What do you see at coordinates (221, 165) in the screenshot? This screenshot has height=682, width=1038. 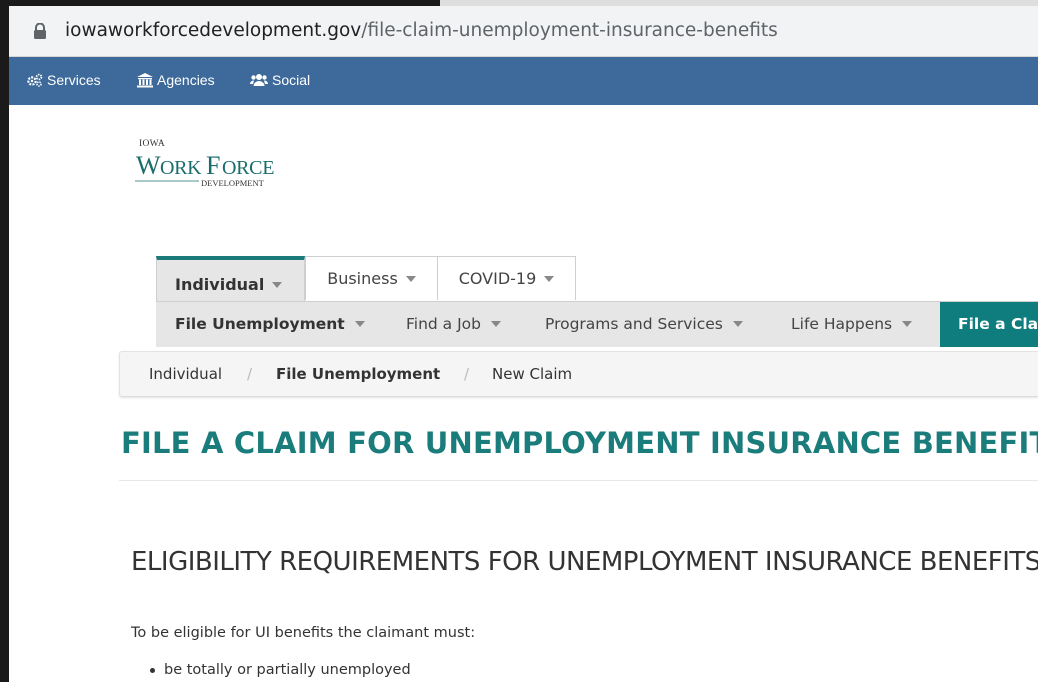 I see `iowa-workforce-logo: IOWA W ORK F ORCE DEVELOPMENT` at bounding box center [221, 165].